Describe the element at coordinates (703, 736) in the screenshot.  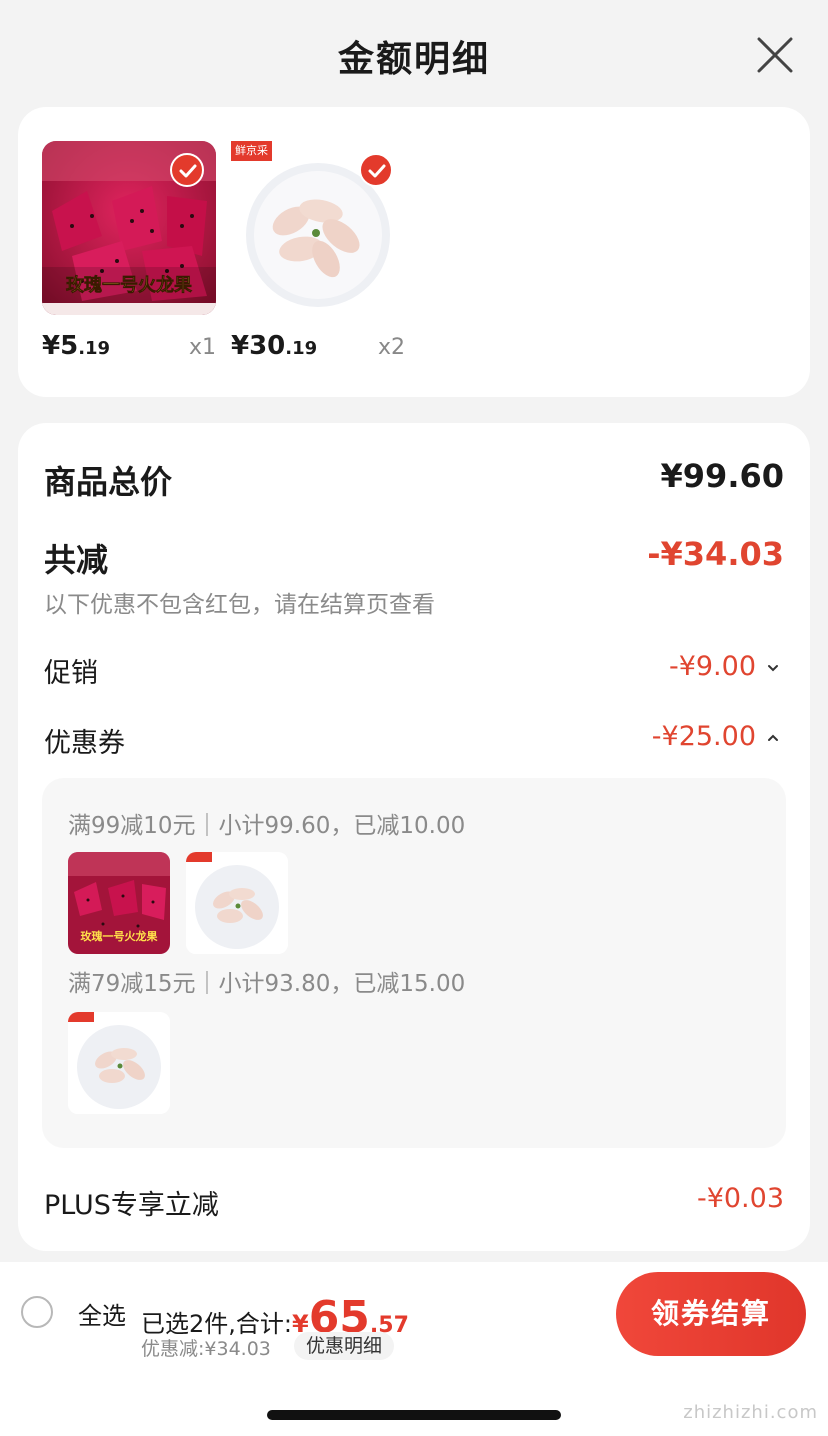
I see `coupon-value: -¥25.00` at that location.